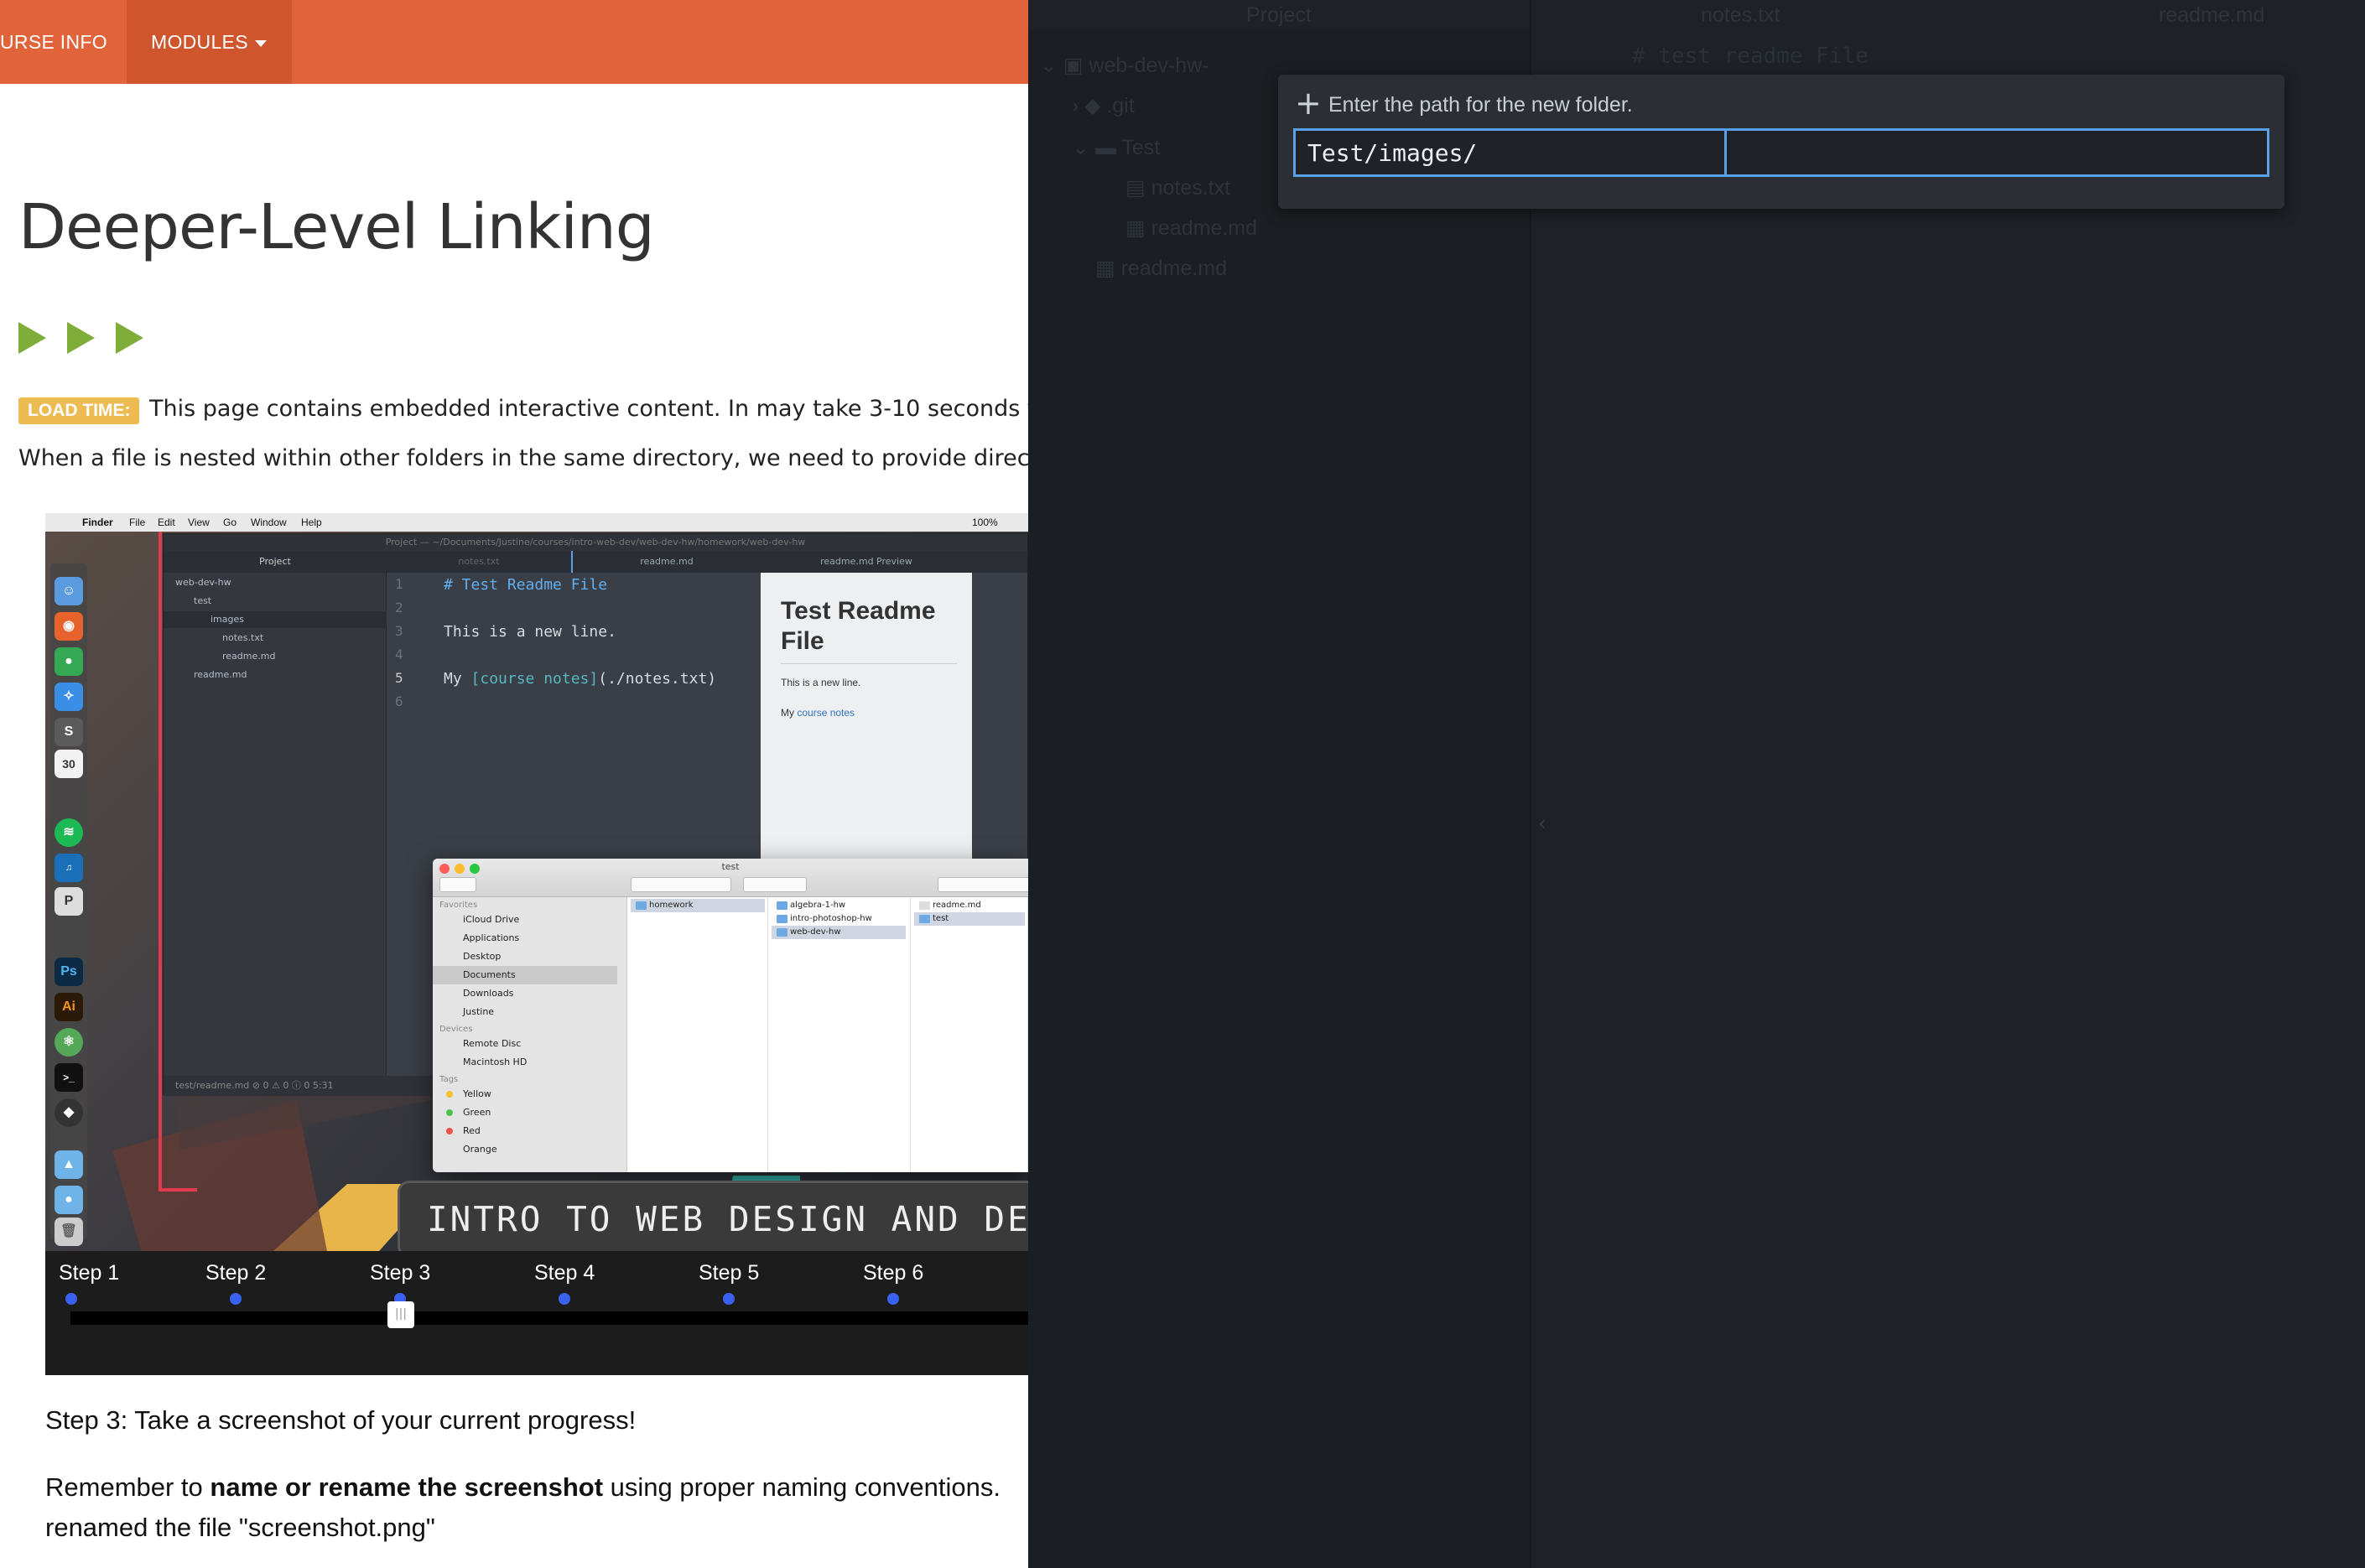 The image size is (2365, 1568). What do you see at coordinates (1138, 188) in the screenshot?
I see `file-icon: ▤` at bounding box center [1138, 188].